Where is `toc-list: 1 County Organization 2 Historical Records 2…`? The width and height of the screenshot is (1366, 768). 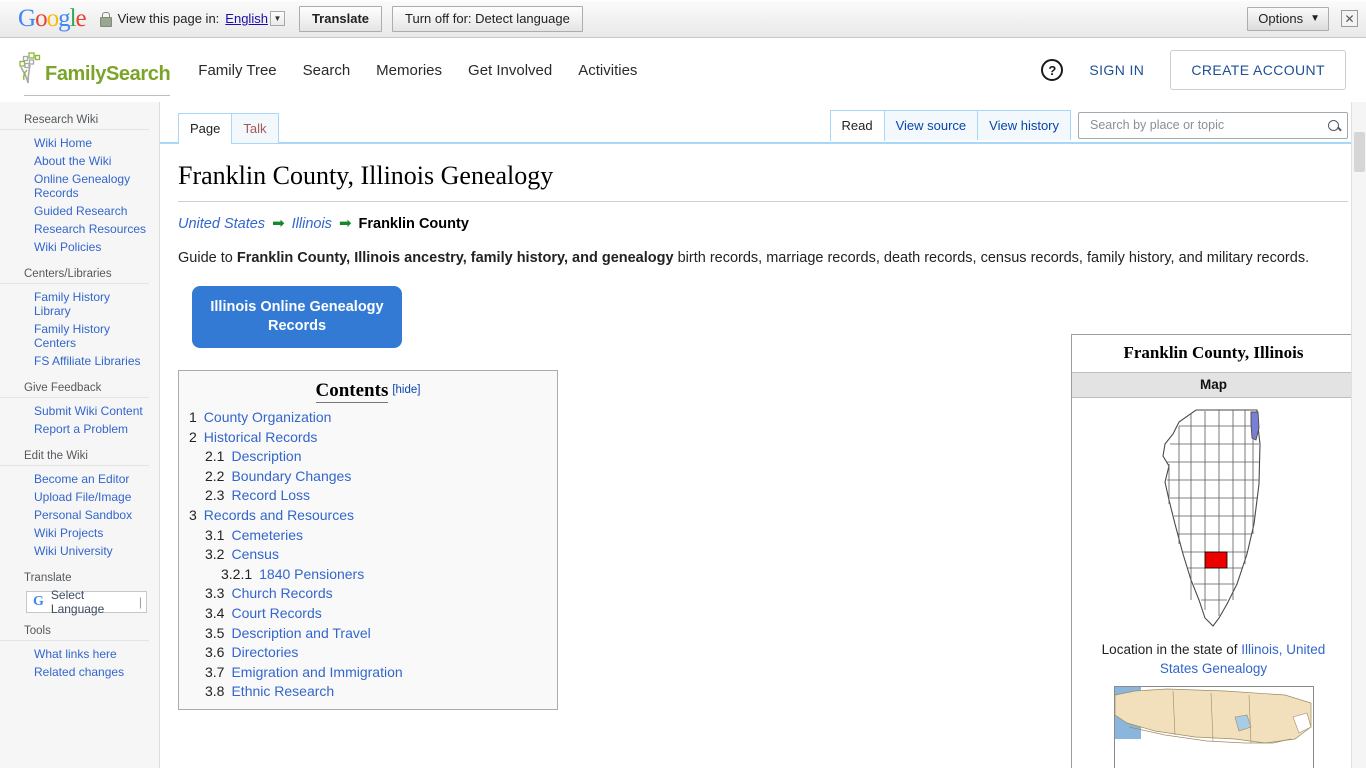 toc-list: 1 County Organization 2 Historical Records 2… is located at coordinates (368, 555).